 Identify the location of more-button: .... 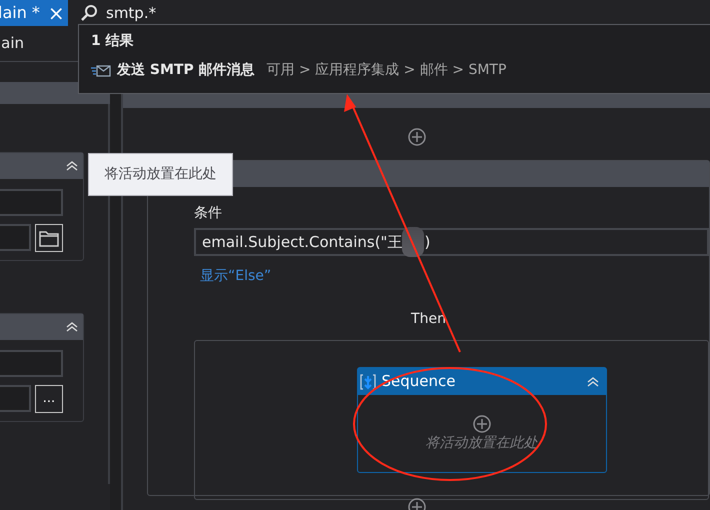
(49, 399).